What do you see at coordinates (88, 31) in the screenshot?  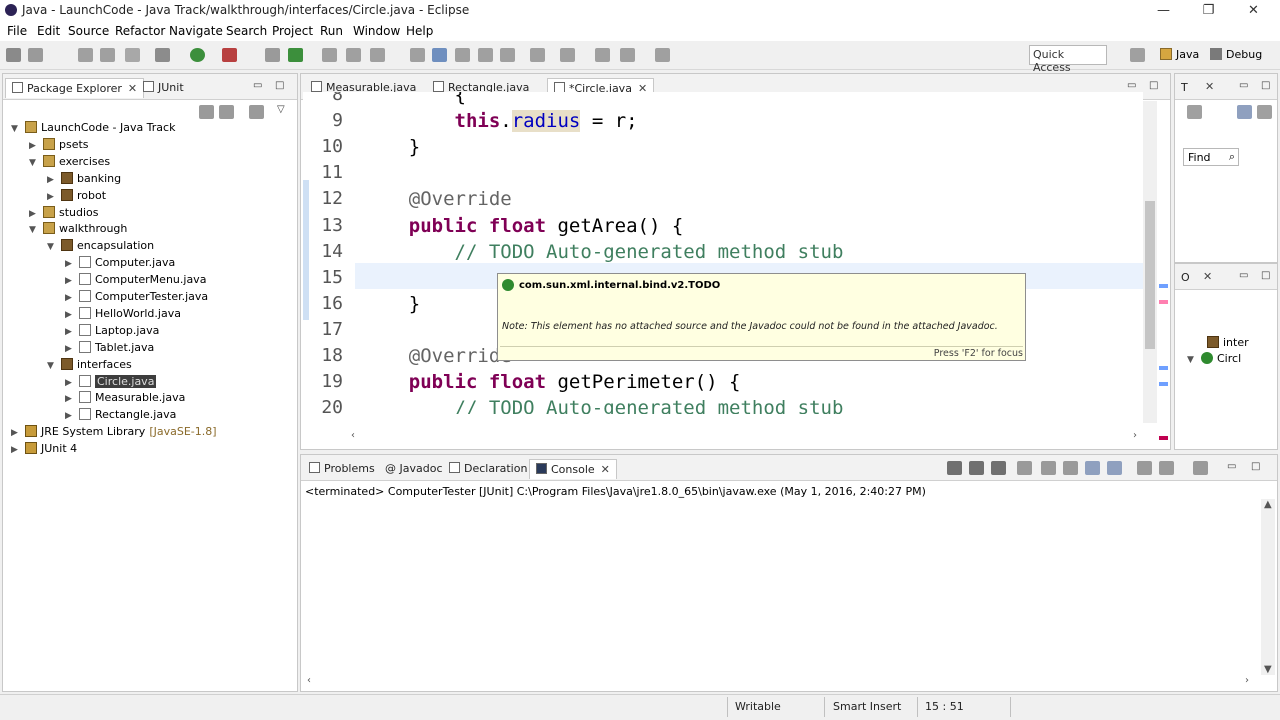 I see `menu-source: Source` at bounding box center [88, 31].